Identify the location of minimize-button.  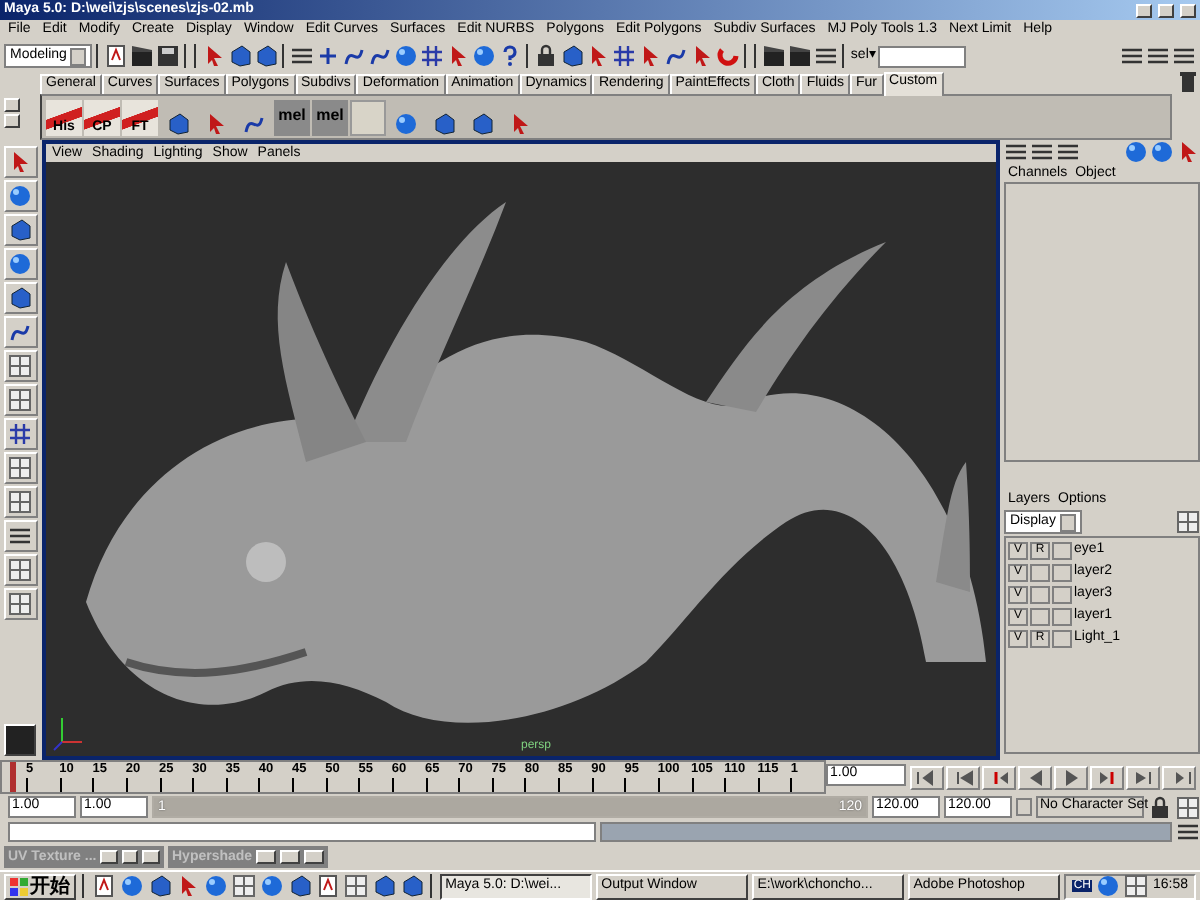
(1144, 10).